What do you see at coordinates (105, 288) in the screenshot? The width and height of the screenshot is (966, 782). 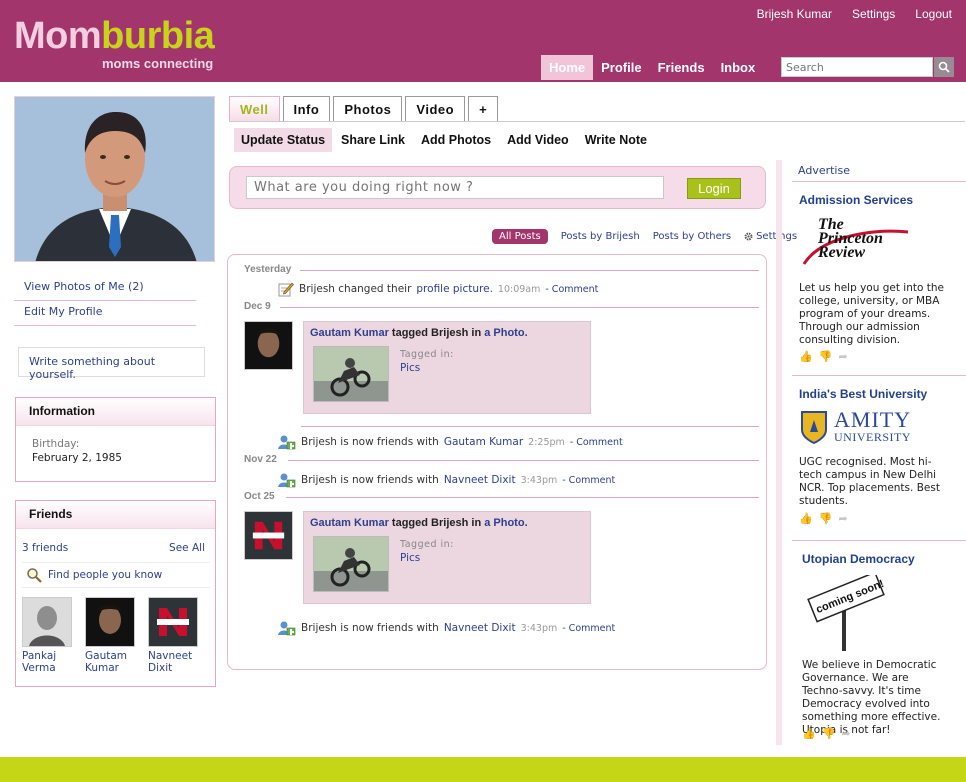 I see `view-photos-link: View Photos of Me (2)` at bounding box center [105, 288].